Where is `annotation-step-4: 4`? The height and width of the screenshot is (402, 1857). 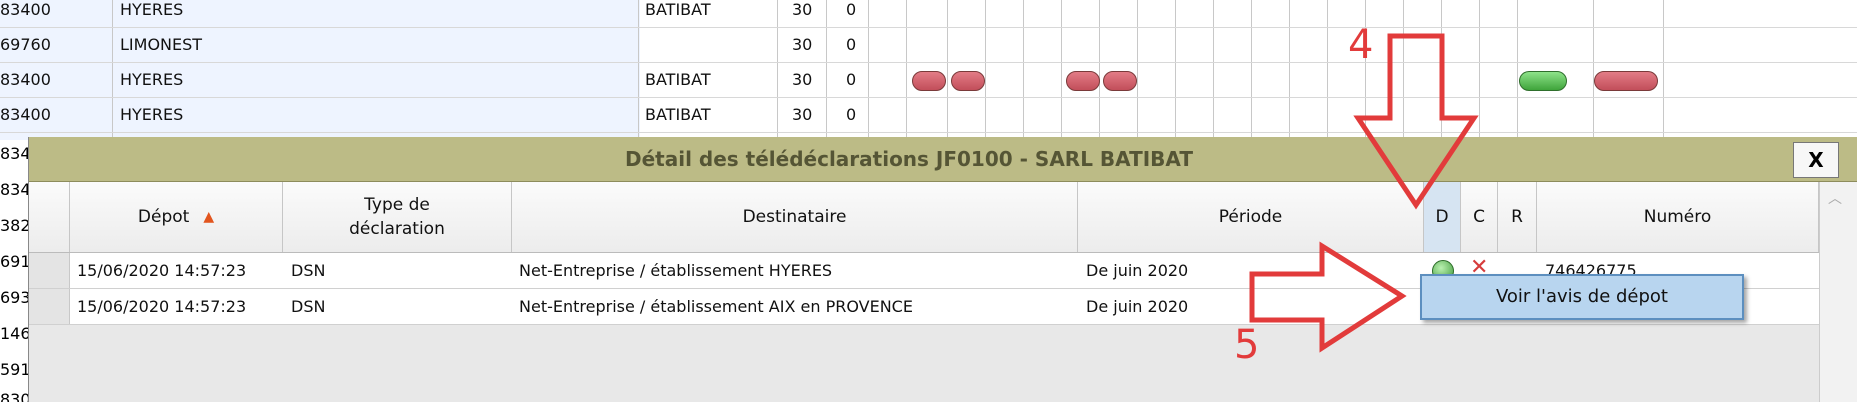 annotation-step-4: 4 is located at coordinates (1361, 45).